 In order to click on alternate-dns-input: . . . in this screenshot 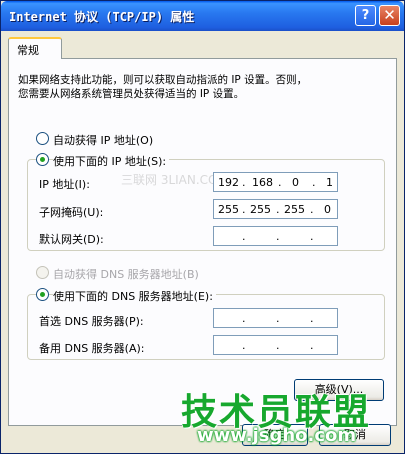, I will do `click(275, 345)`.